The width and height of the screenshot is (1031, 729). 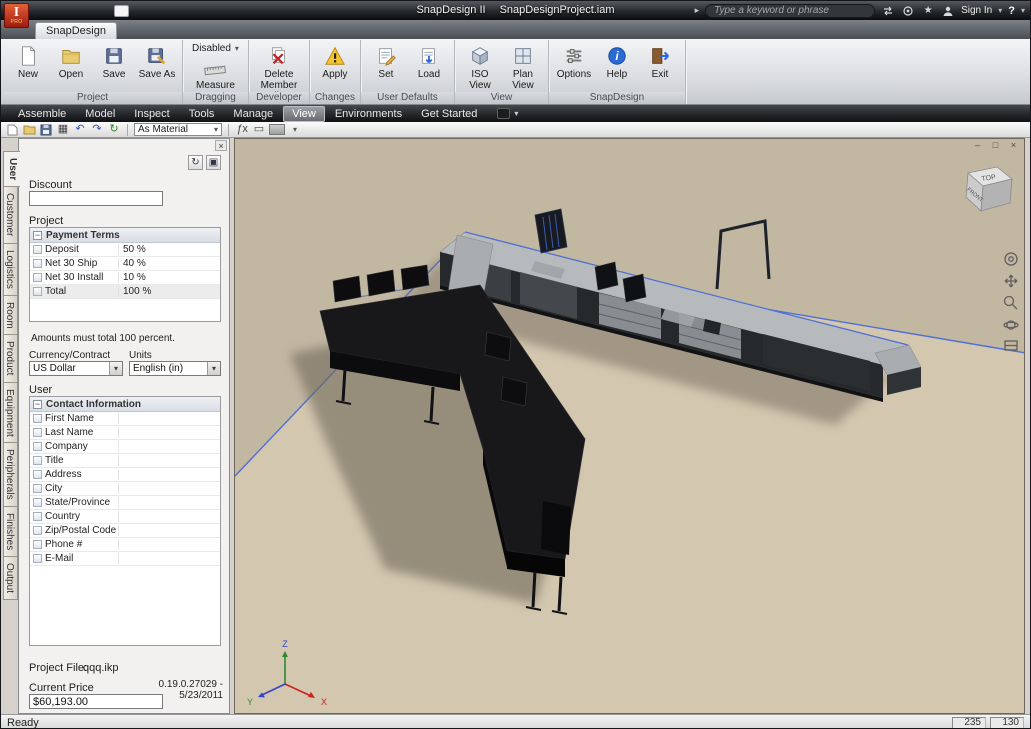 I want to click on menu-tools: Tools, so click(x=202, y=114).